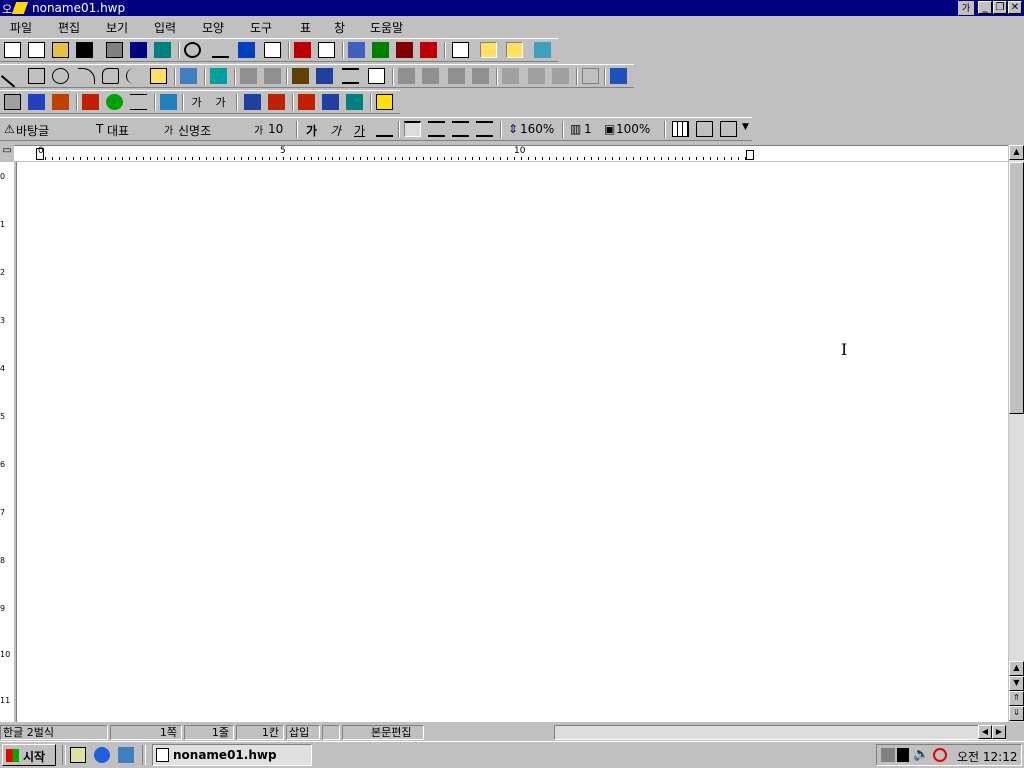 This screenshot has height=768, width=1024. I want to click on font-size-select: 10, so click(275, 129).